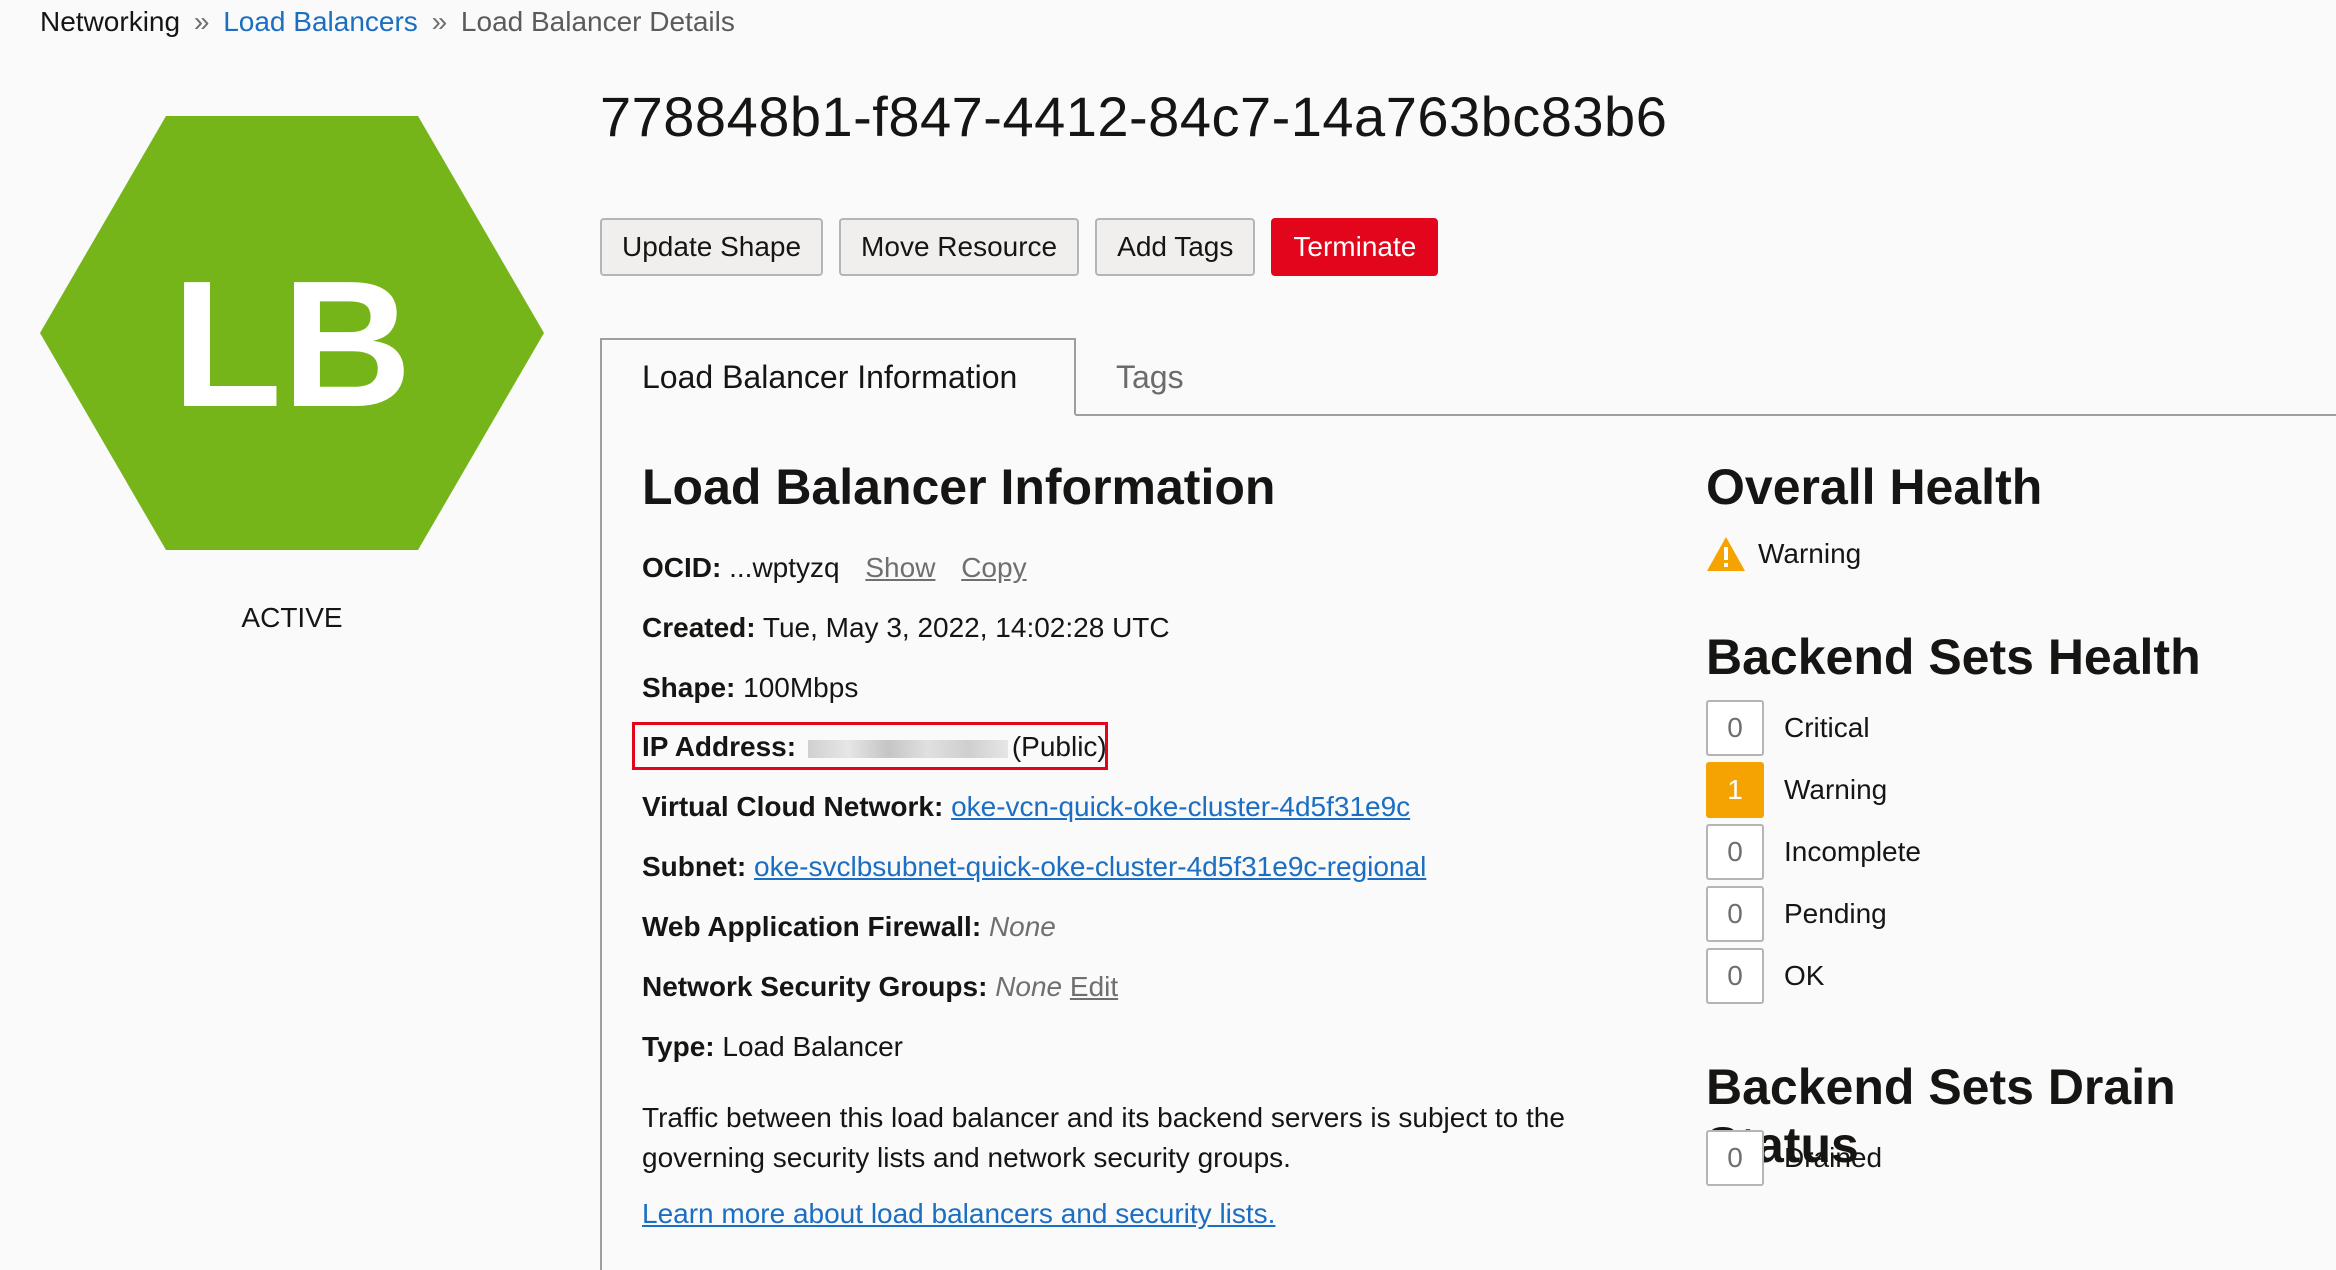 The image size is (2336, 1270). I want to click on add-tags-button: Add Tags, so click(1175, 247).